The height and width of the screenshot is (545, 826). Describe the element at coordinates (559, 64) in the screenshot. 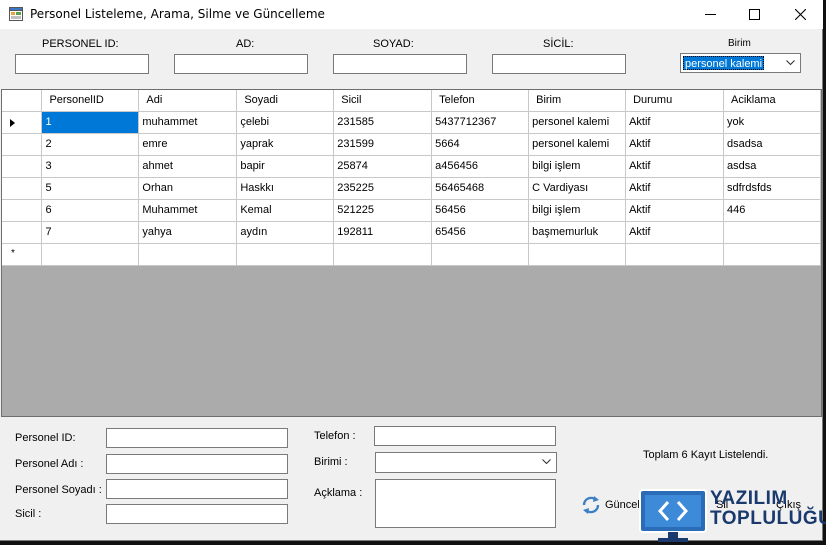

I see `search-sicil-input` at that location.